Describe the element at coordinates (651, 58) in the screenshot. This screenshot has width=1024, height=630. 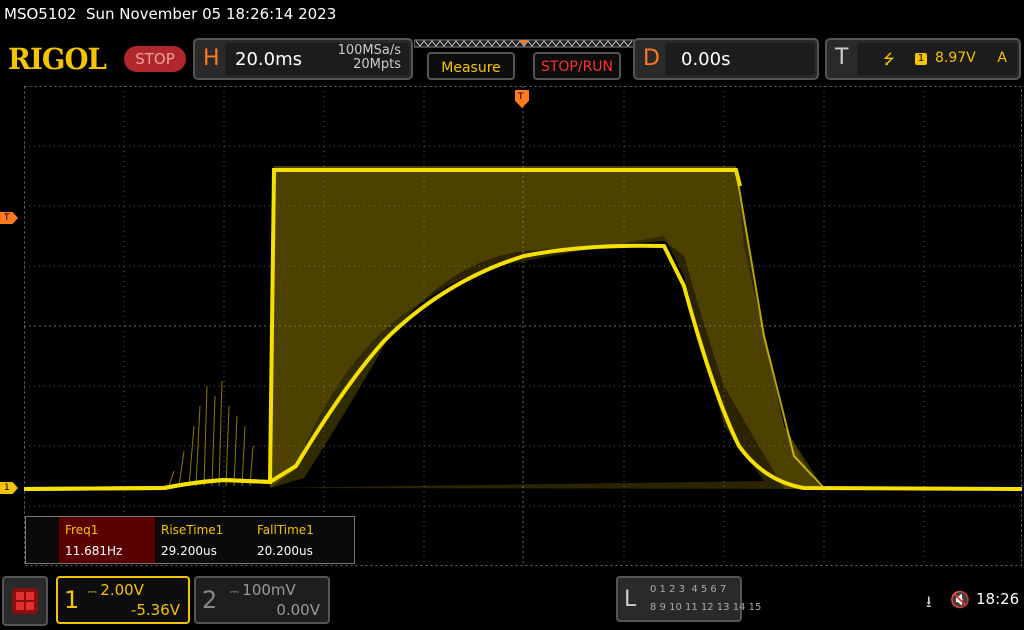
I see `delay-letter: D` at that location.